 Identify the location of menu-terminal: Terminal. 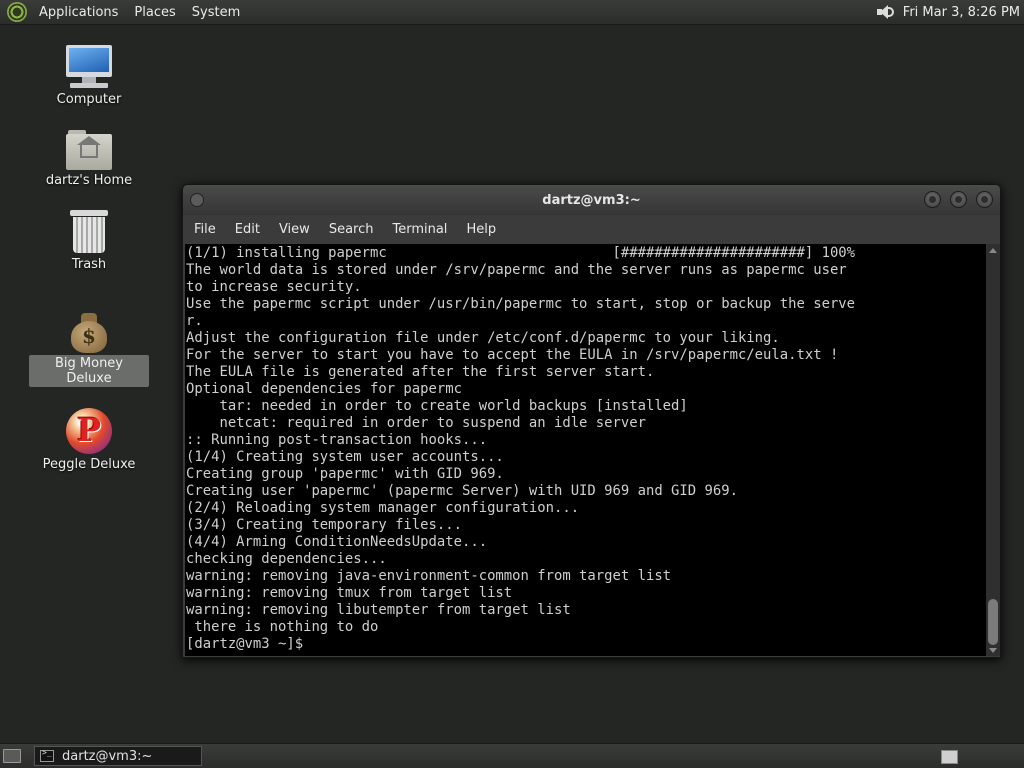
(419, 229).